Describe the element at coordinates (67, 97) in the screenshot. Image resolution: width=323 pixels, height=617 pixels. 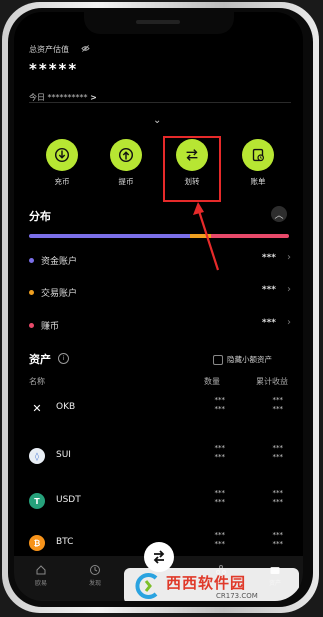
I see `today-value: **********` at that location.